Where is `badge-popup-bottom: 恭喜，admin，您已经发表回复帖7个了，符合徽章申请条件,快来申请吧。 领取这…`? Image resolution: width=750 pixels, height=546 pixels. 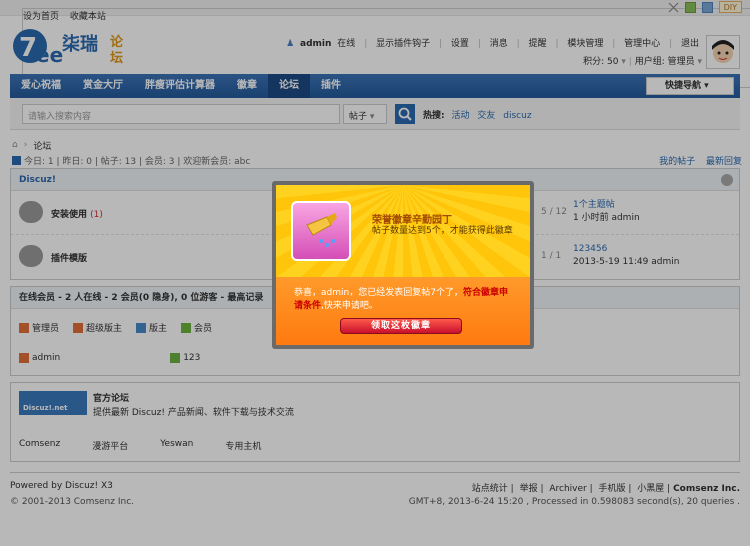
badge-popup-bottom: 恭喜，admin，您已经发表回复帖7个了，符合徽章申请条件,快来申请吧。 领取这… is located at coordinates (403, 311).